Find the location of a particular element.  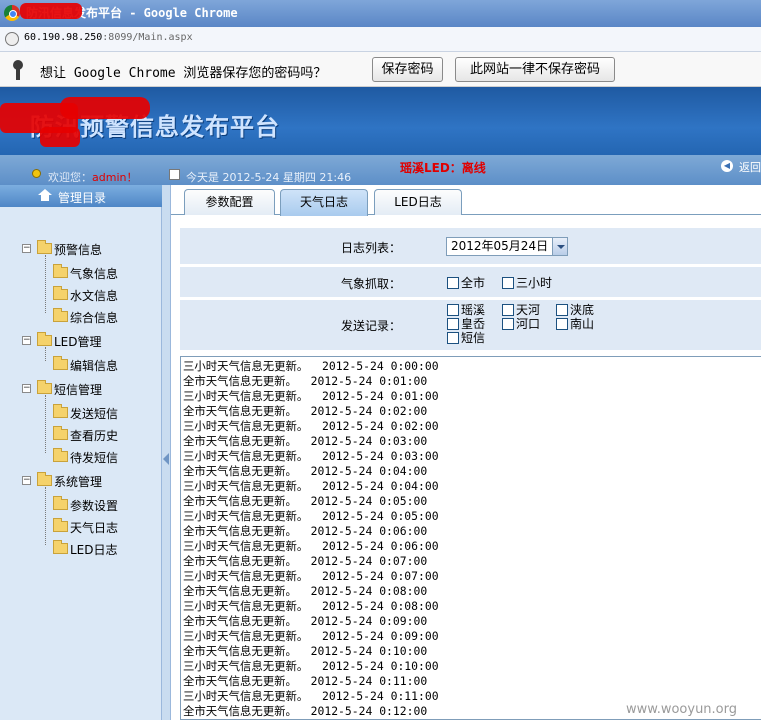

log-line: 全市天气信息无更新。 2012-5-24 0:02:00 is located at coordinates (305, 411).